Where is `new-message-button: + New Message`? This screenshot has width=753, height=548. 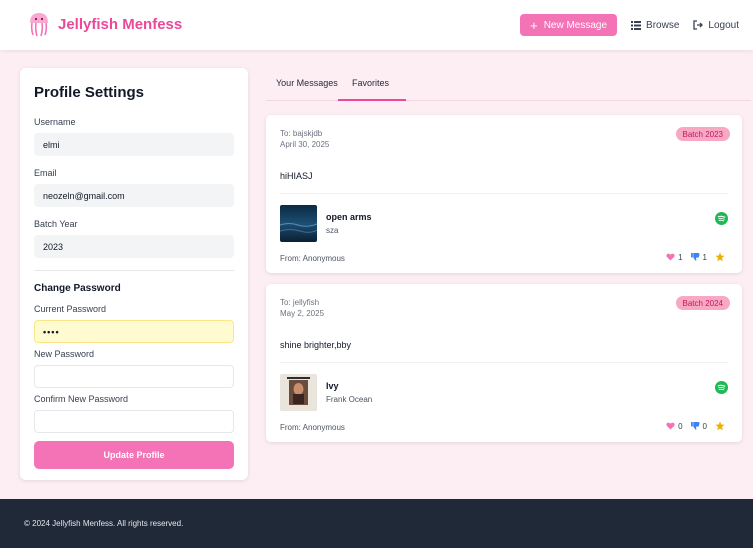
new-message-button: + New Message is located at coordinates (569, 25).